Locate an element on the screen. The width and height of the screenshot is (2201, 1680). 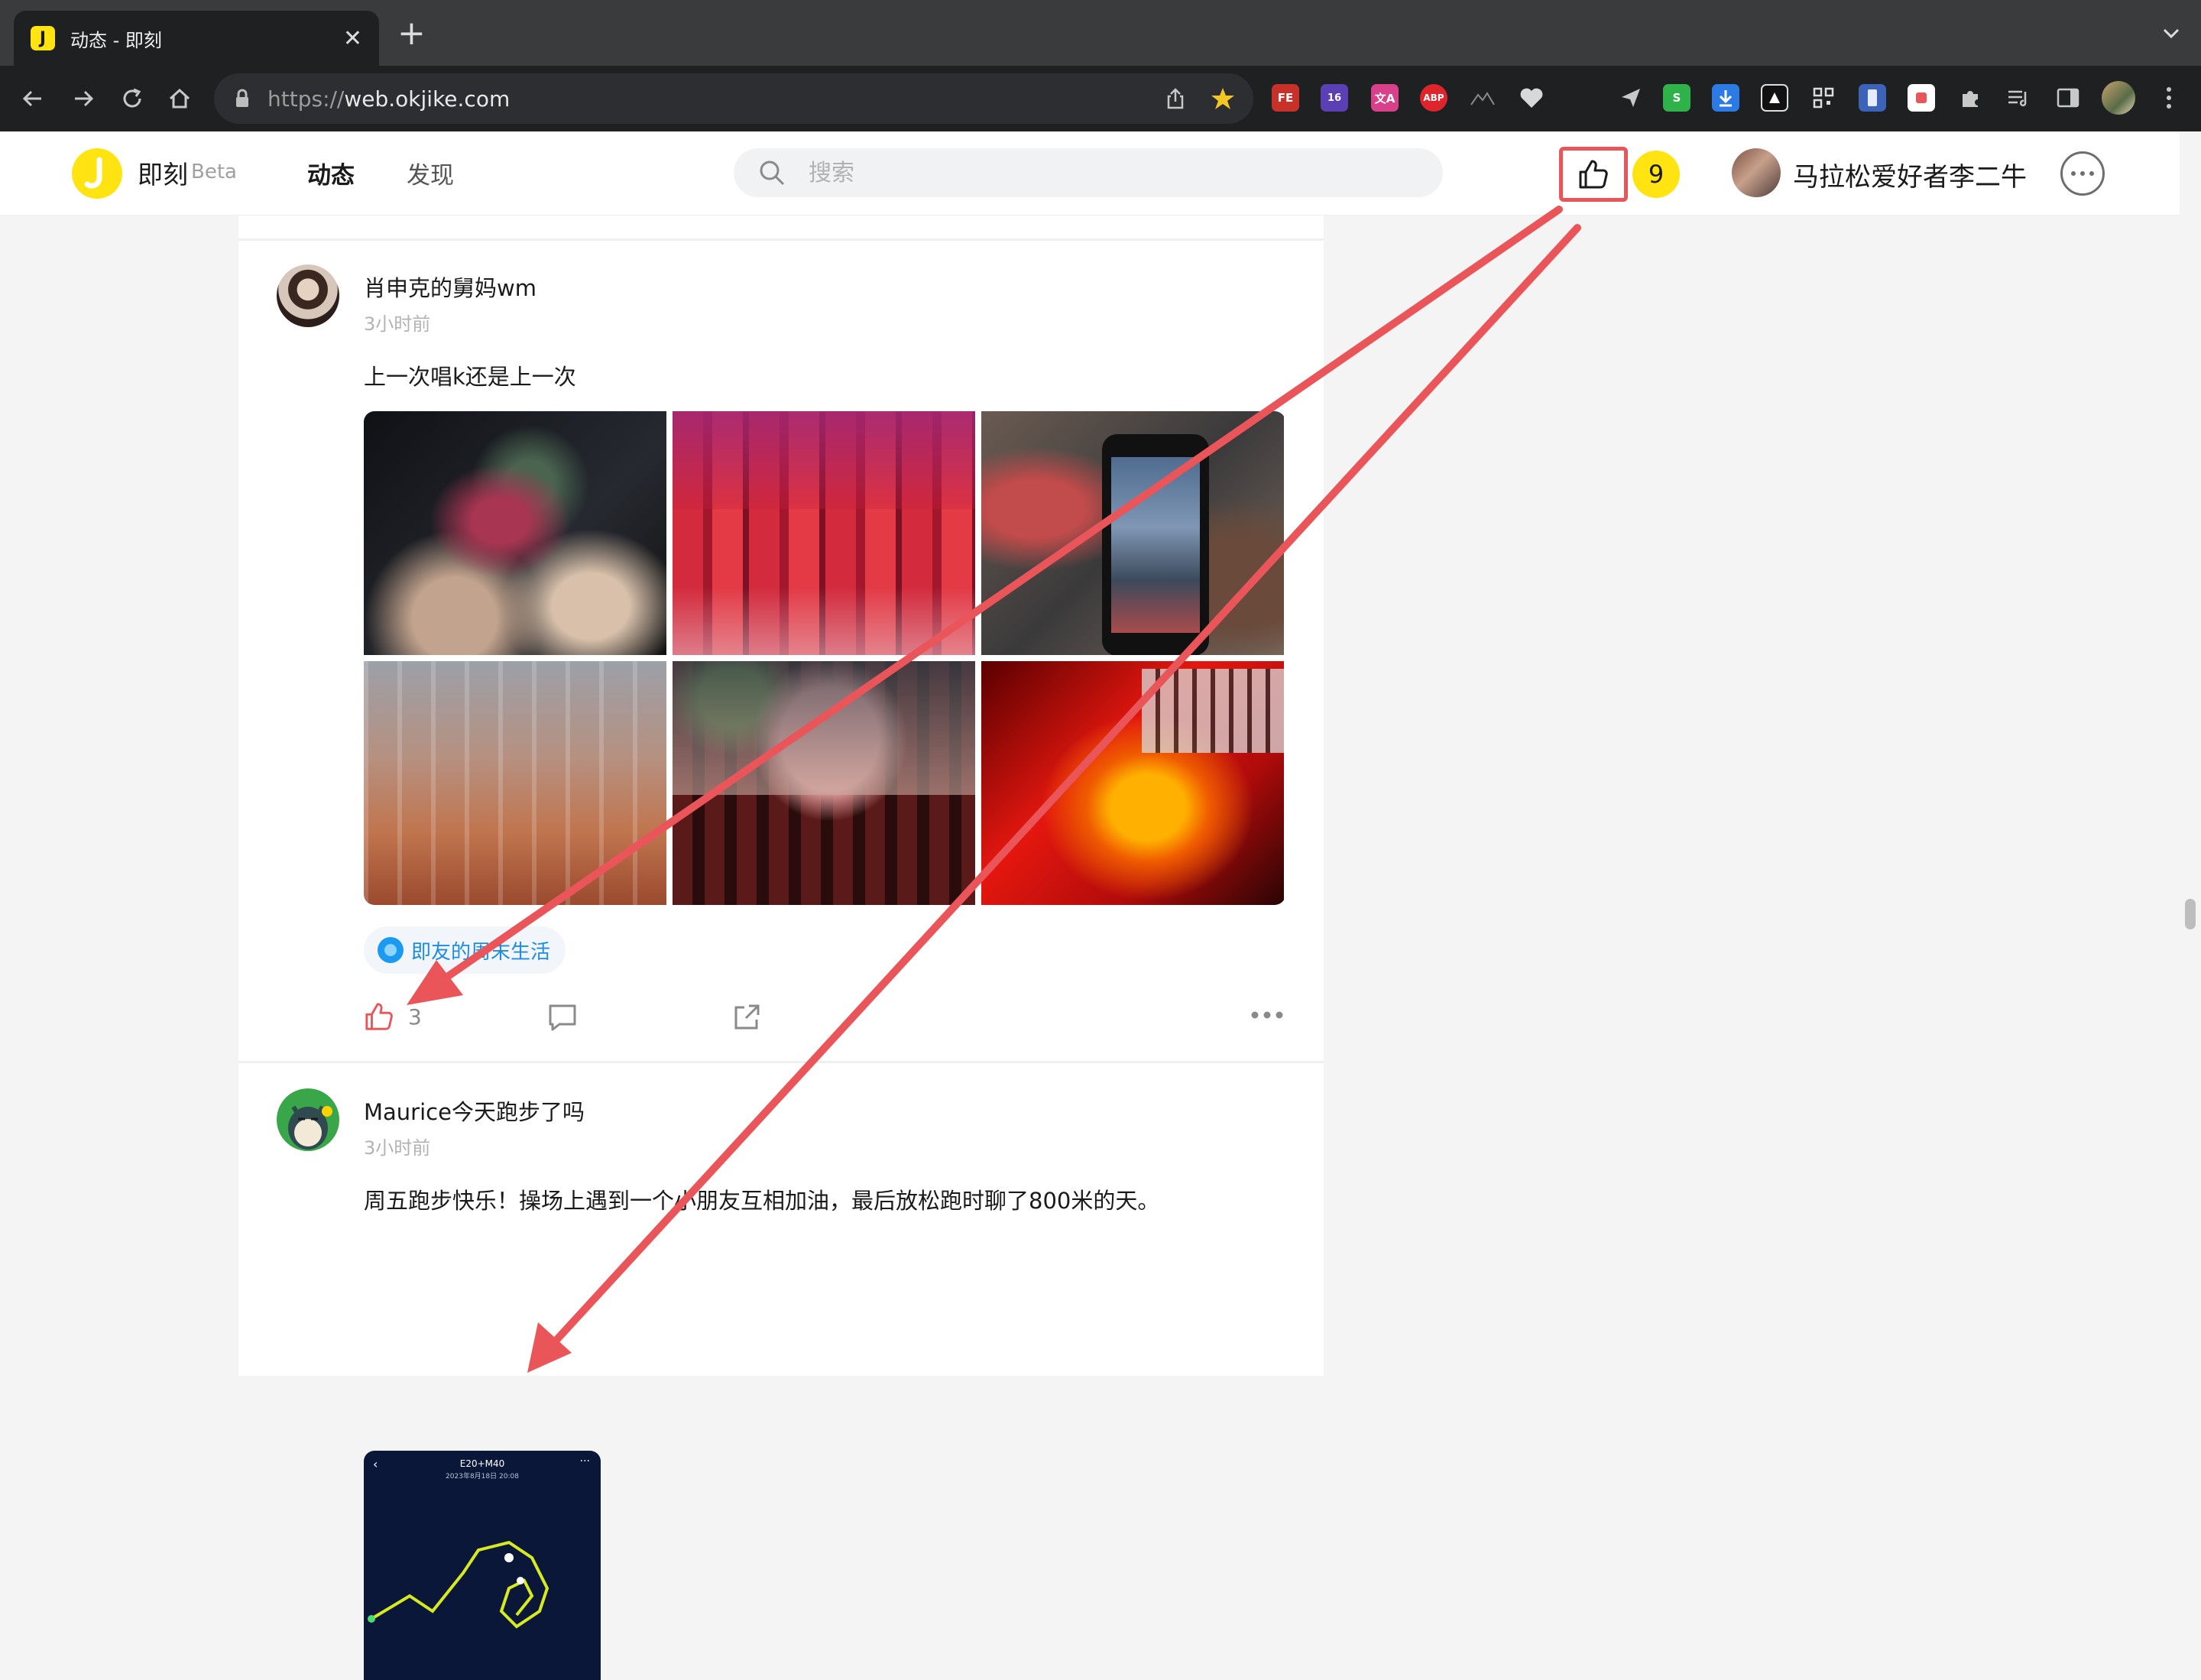
search-input is located at coordinates (1097, 172).